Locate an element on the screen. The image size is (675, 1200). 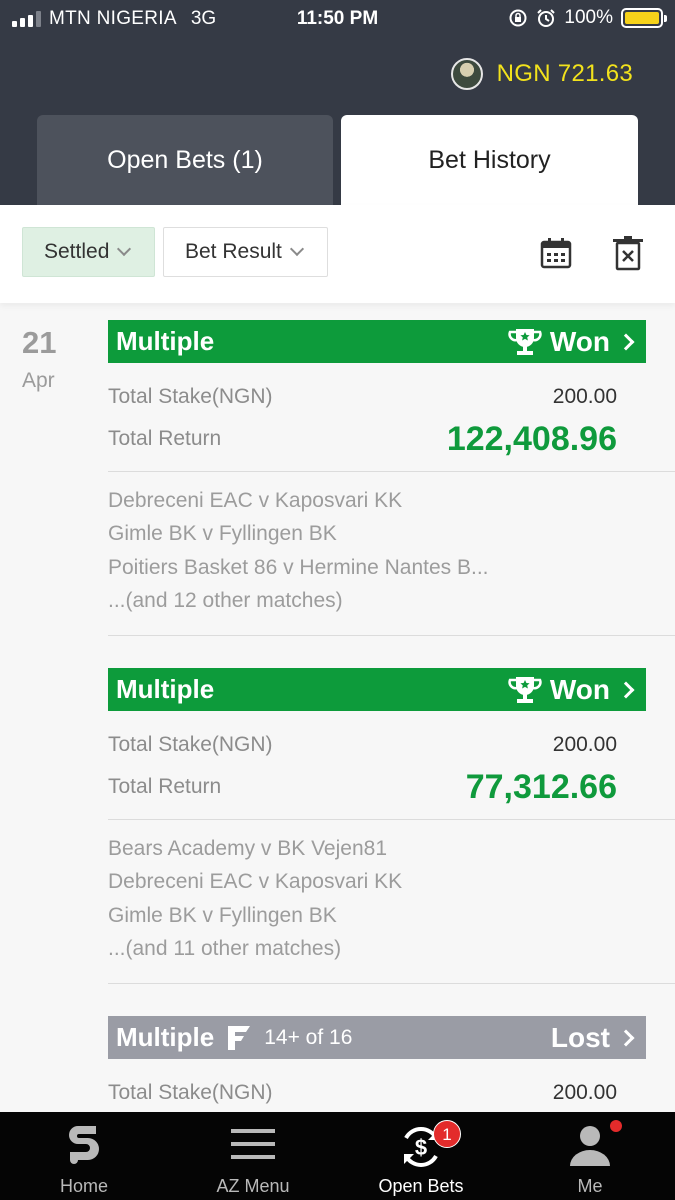
bet-header: Multiple 14+ of 16 Lost is located at coordinates (377, 1037).